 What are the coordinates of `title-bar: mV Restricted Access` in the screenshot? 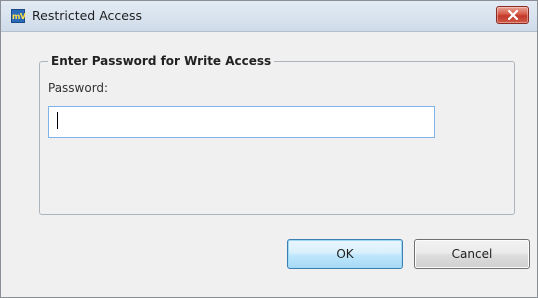 It's located at (269, 16).